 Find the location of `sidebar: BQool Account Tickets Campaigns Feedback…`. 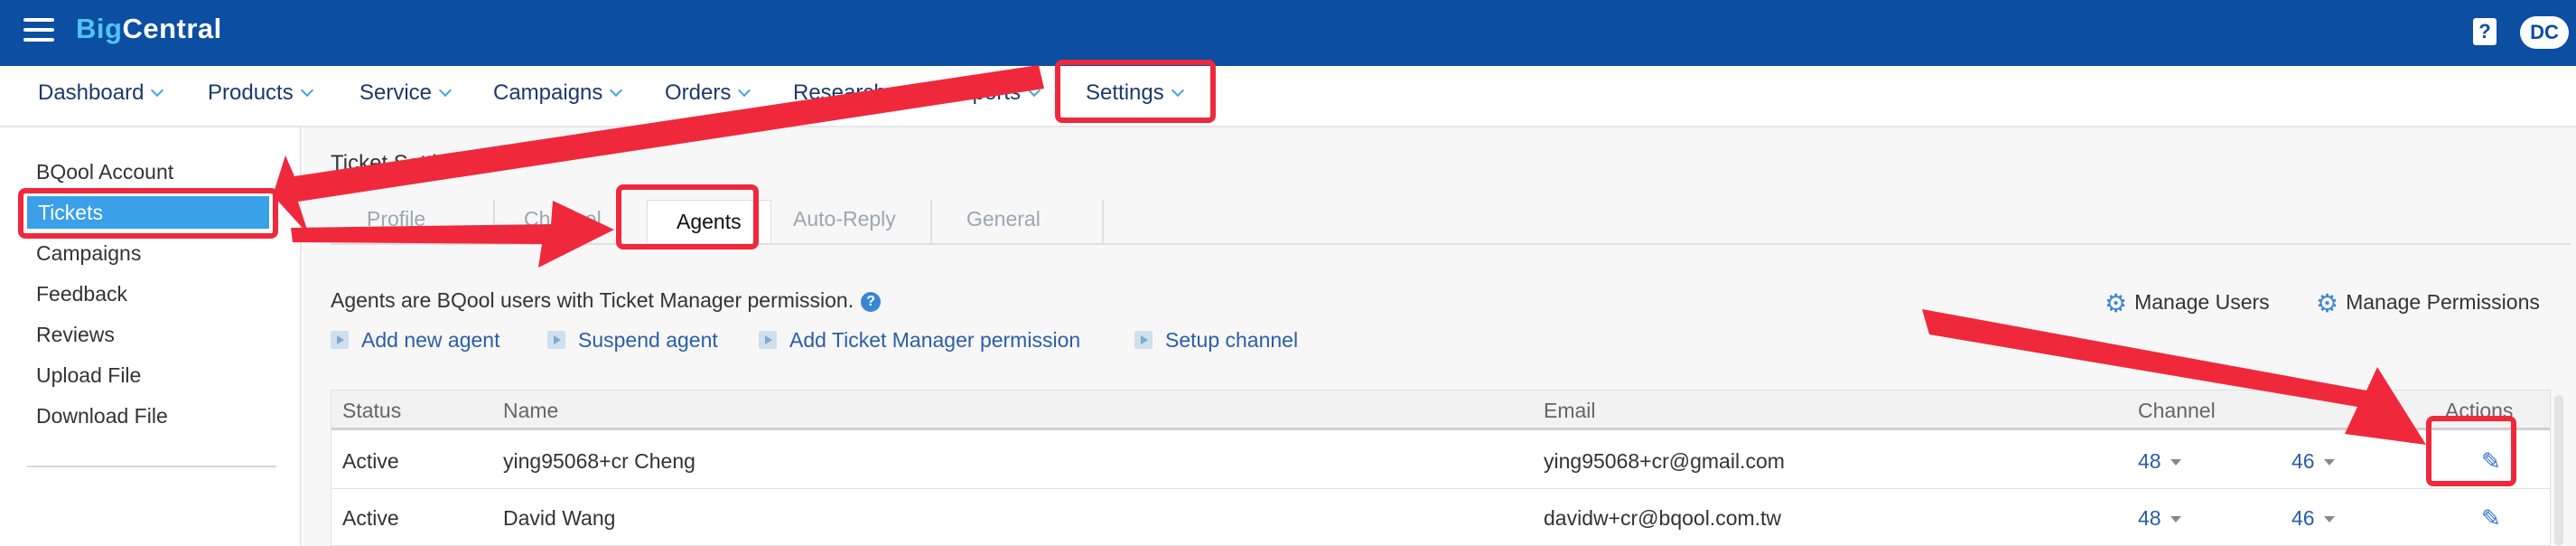

sidebar: BQool Account Tickets Campaigns Feedback… is located at coordinates (151, 336).